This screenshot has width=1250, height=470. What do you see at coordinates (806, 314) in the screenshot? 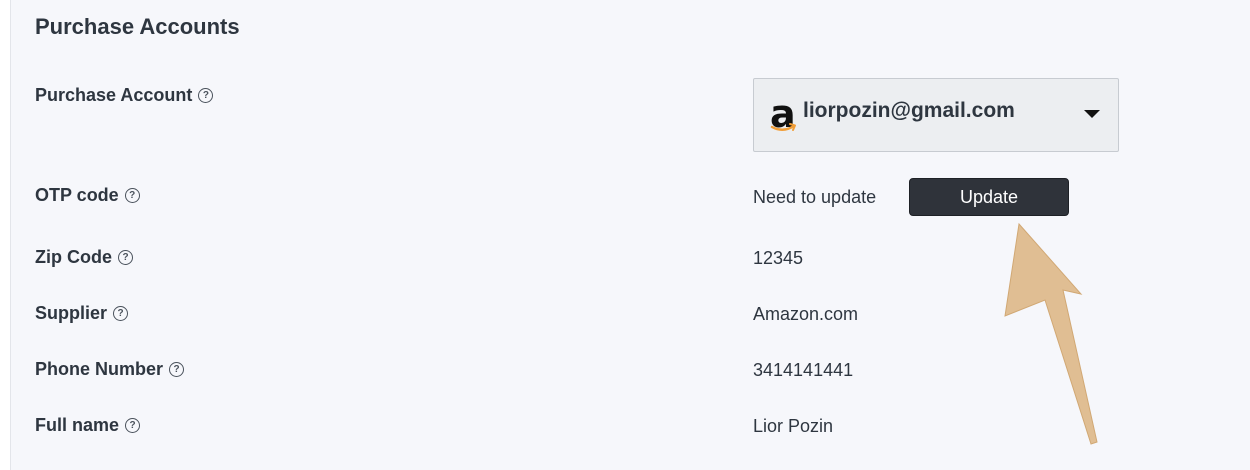
I see `supplier-value: Amazon.com` at bounding box center [806, 314].